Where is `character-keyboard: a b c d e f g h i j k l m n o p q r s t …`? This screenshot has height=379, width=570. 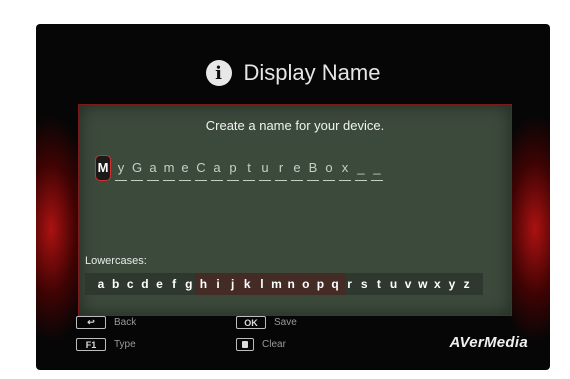 character-keyboard: a b c d e f g h i j k l m n o p q r s t … is located at coordinates (284, 284).